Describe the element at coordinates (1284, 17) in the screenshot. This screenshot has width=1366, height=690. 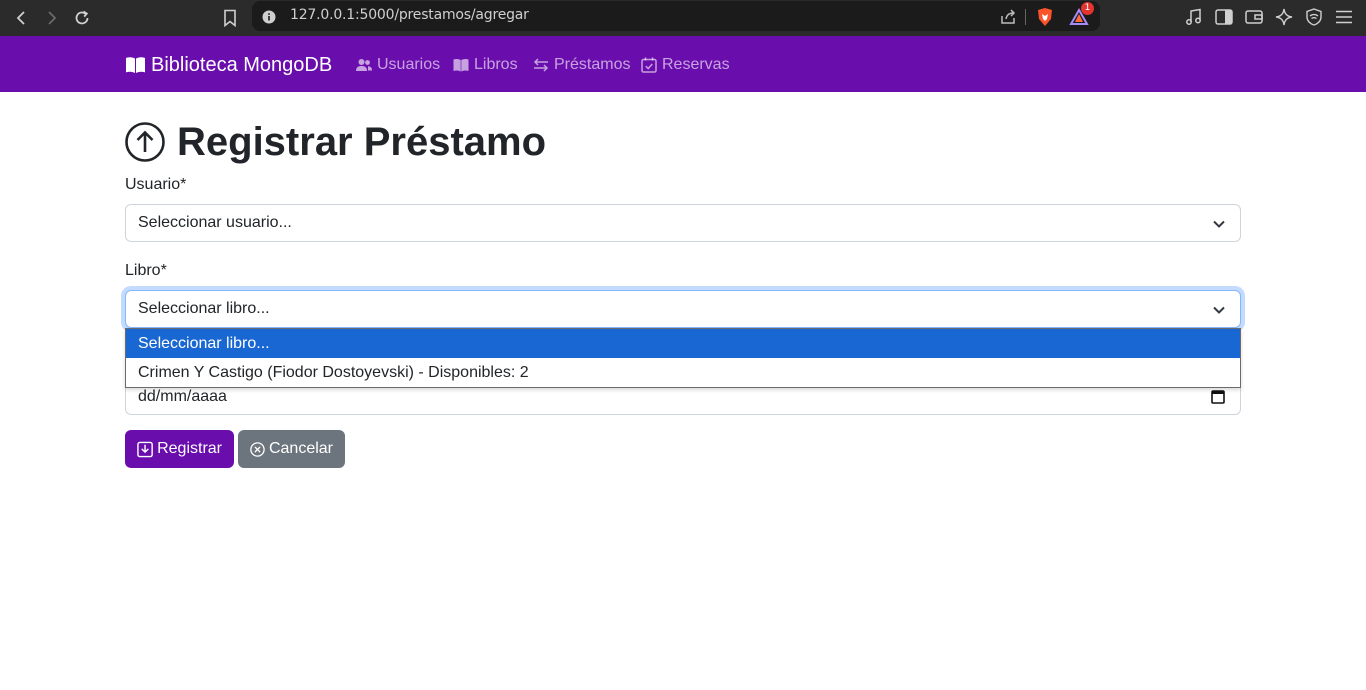
I see `leo-ai-icon` at that location.